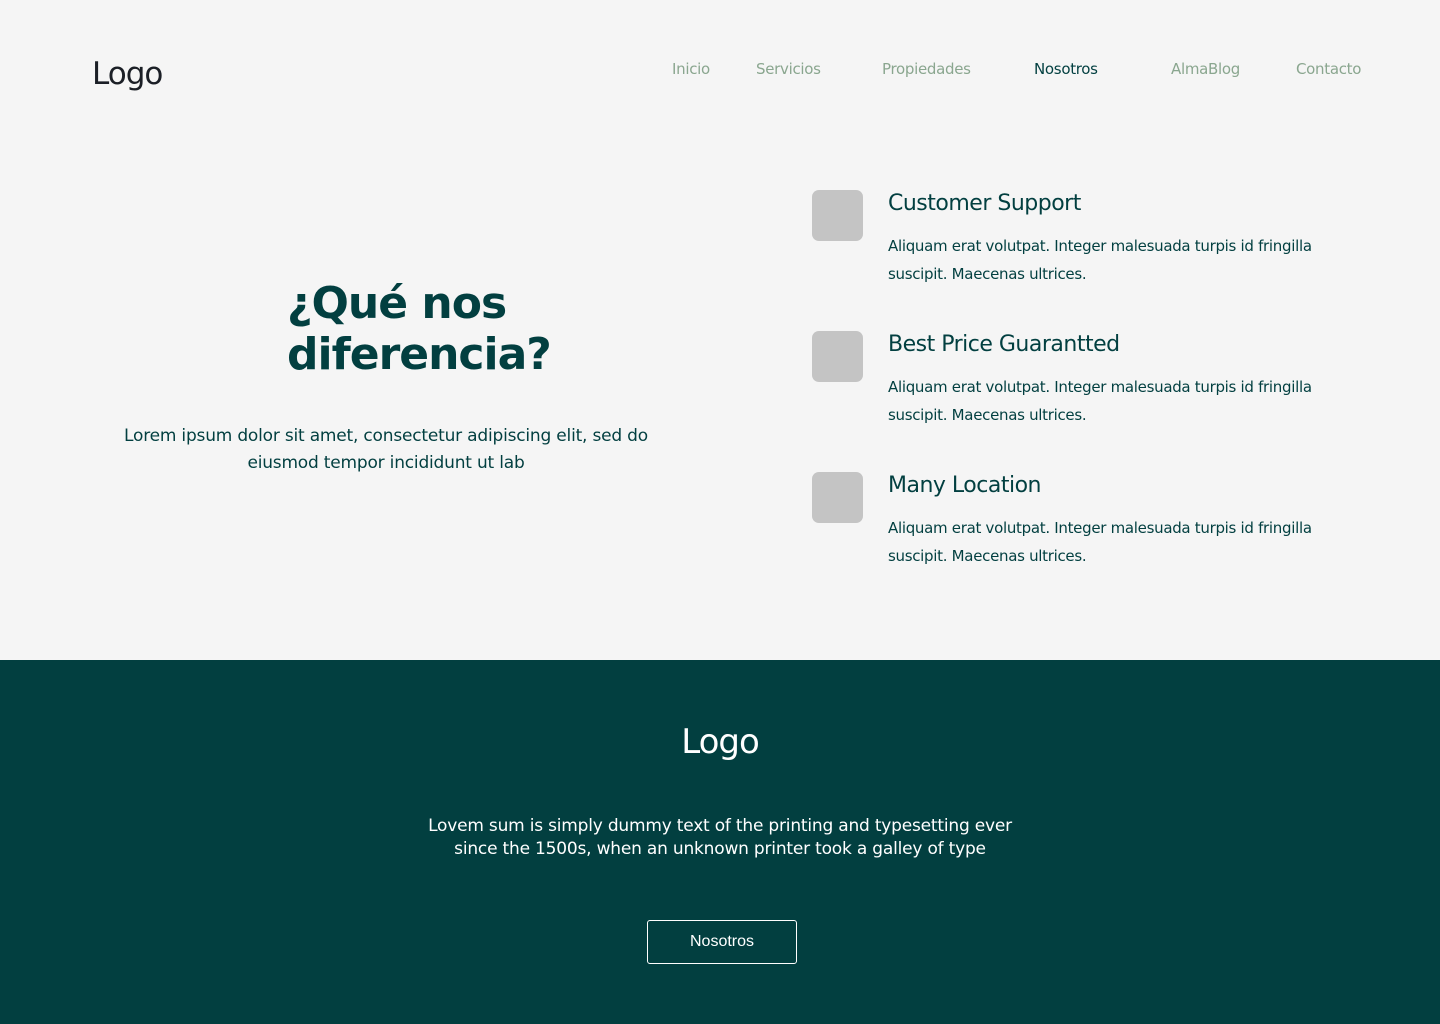  Describe the element at coordinates (788, 69) in the screenshot. I see `nav-item-servicios: Servicios` at that location.